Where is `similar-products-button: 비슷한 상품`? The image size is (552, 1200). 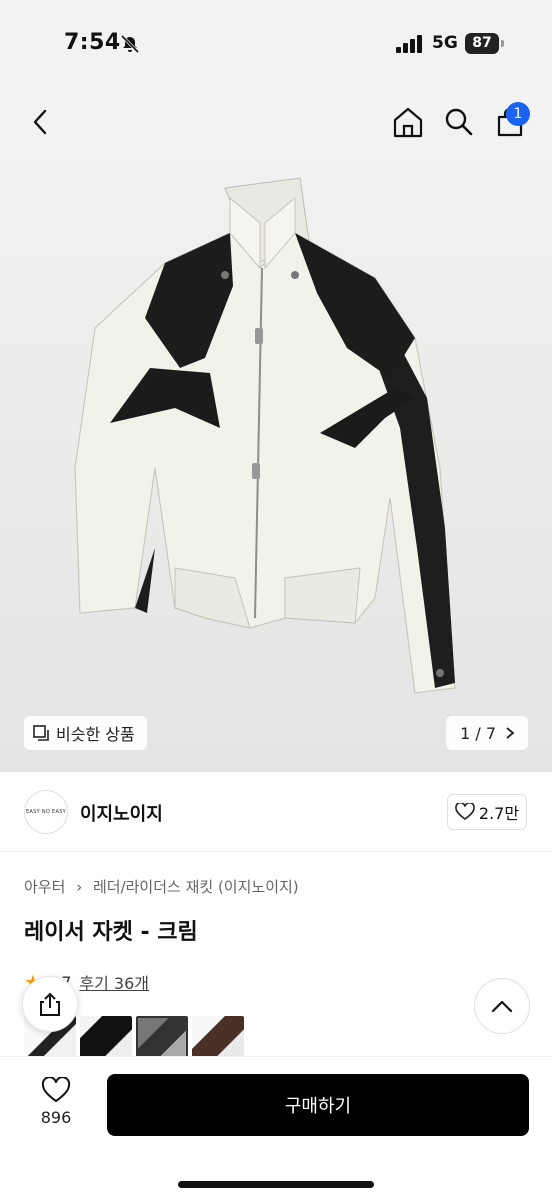
similar-products-button: 비슷한 상품 is located at coordinates (85, 733).